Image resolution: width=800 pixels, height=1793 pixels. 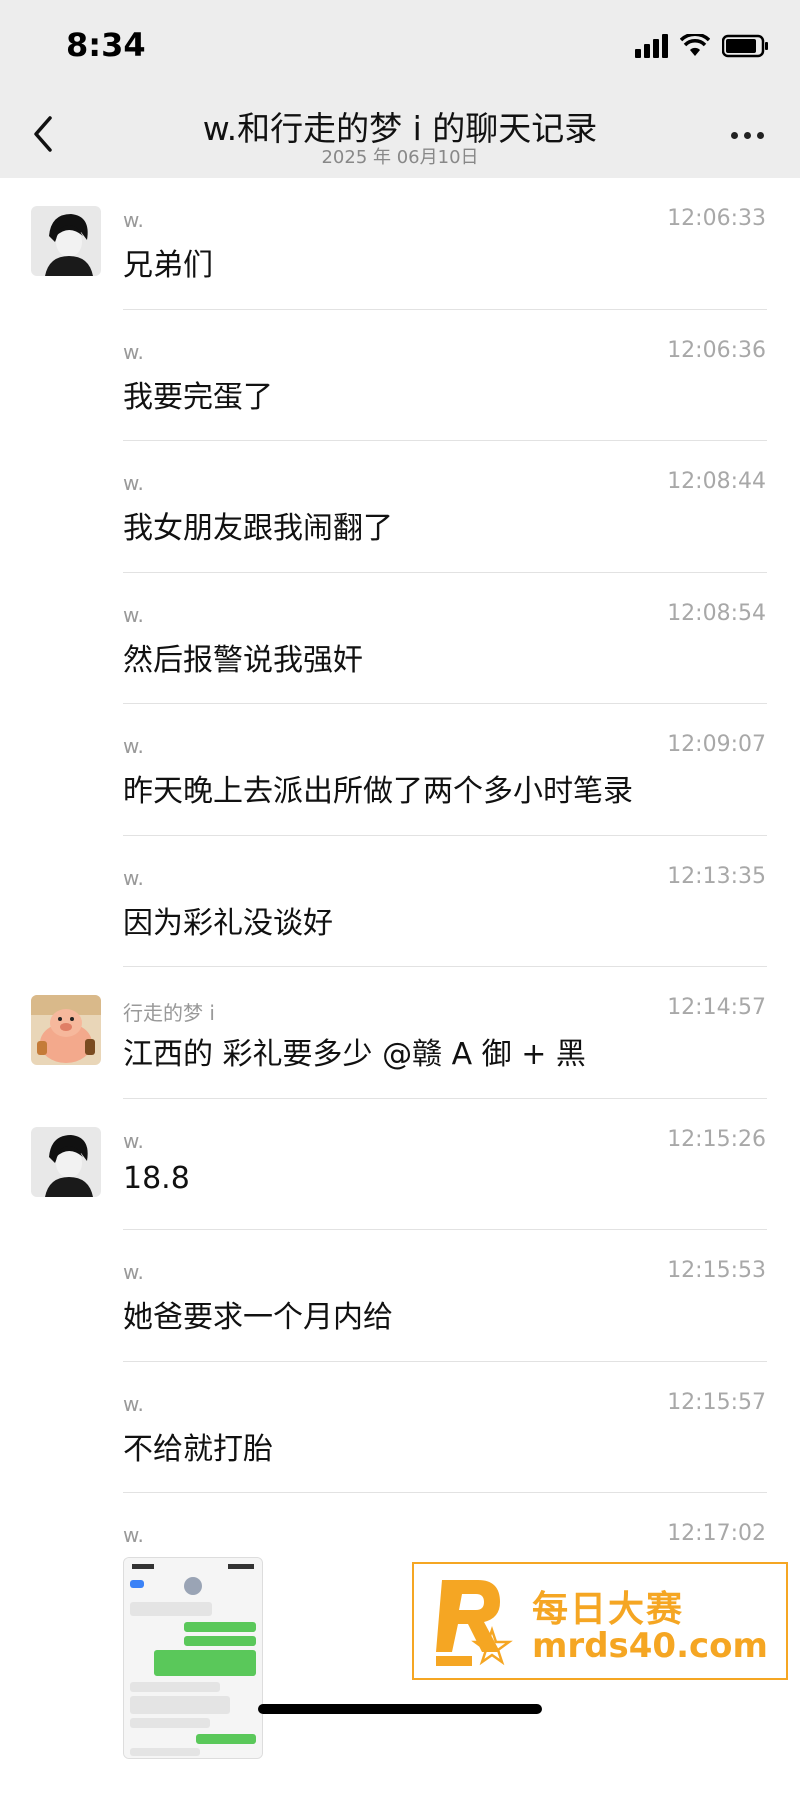 I want to click on message-time: 12:15:53, so click(x=716, y=1270).